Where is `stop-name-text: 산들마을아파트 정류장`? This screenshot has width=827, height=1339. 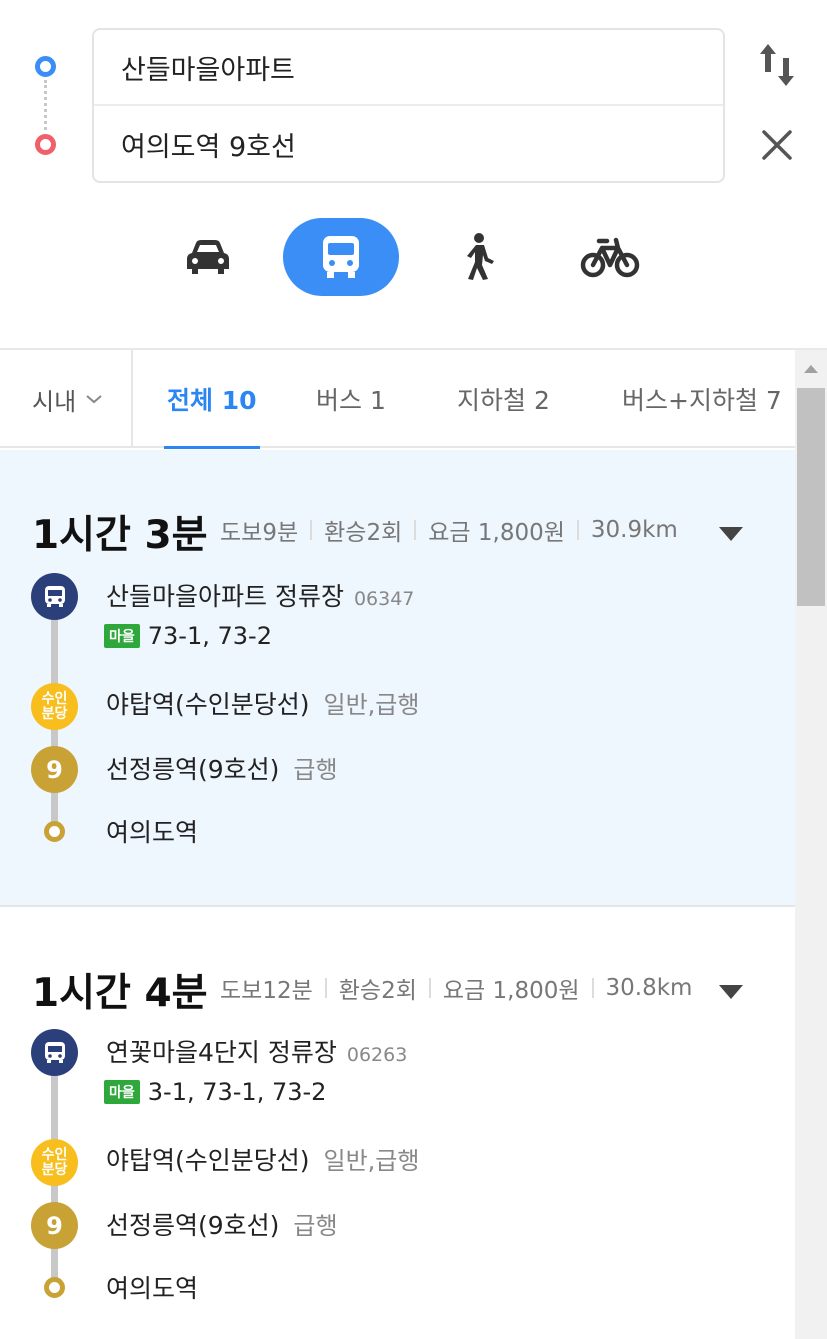 stop-name-text: 산들마을아파트 정류장 is located at coordinates (225, 596).